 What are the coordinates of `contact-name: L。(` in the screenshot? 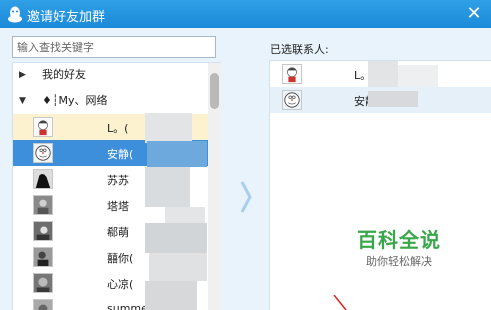 It's located at (118, 128).